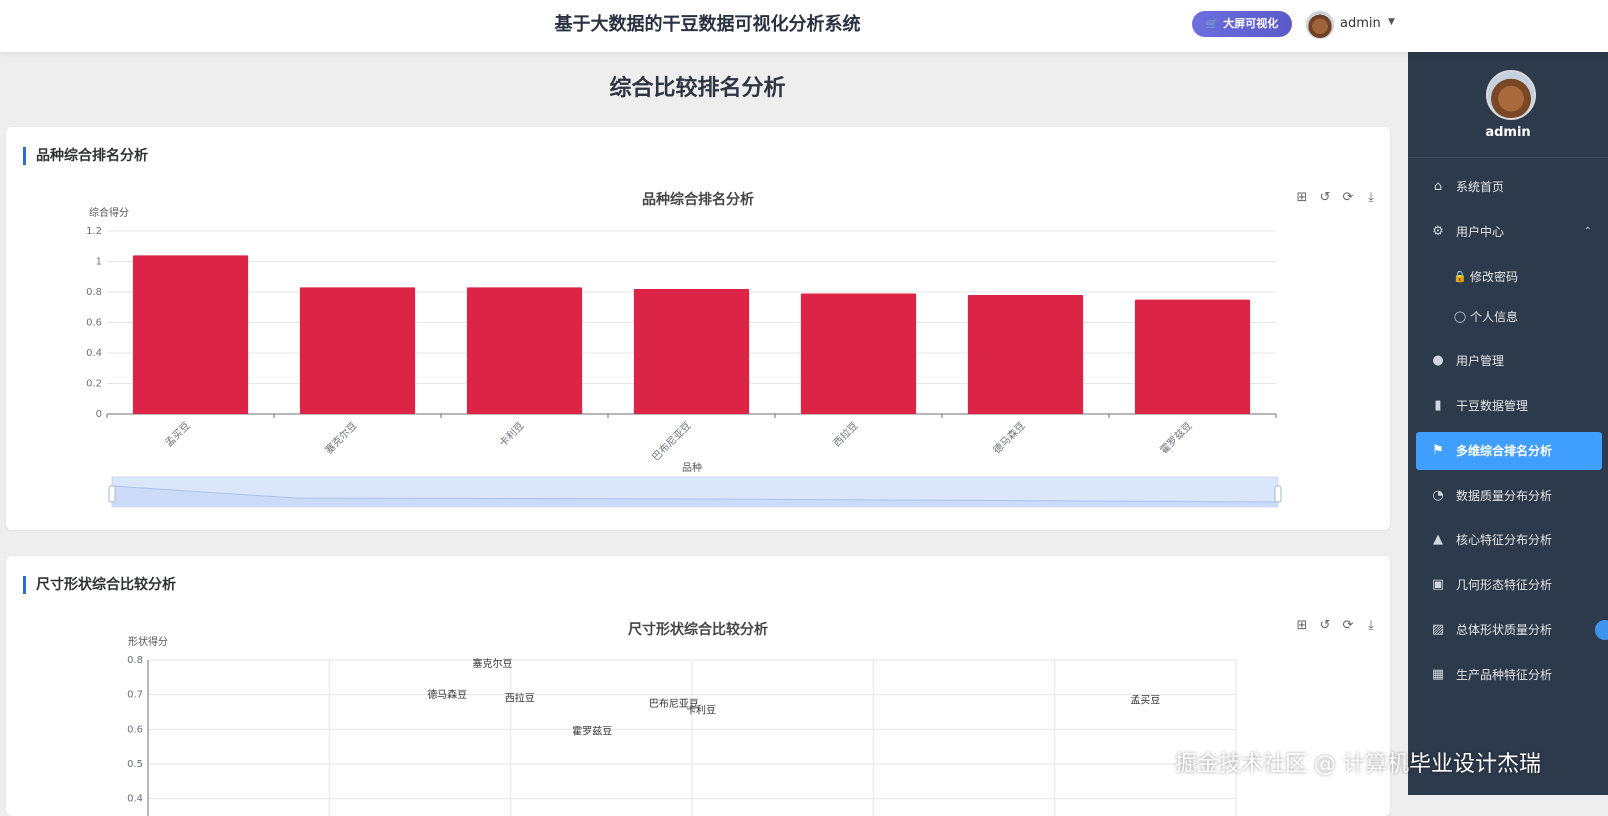 This screenshot has width=1608, height=816. Describe the element at coordinates (1504, 496) in the screenshot. I see `sidebar-item-label: 数据质量分布分析` at that location.